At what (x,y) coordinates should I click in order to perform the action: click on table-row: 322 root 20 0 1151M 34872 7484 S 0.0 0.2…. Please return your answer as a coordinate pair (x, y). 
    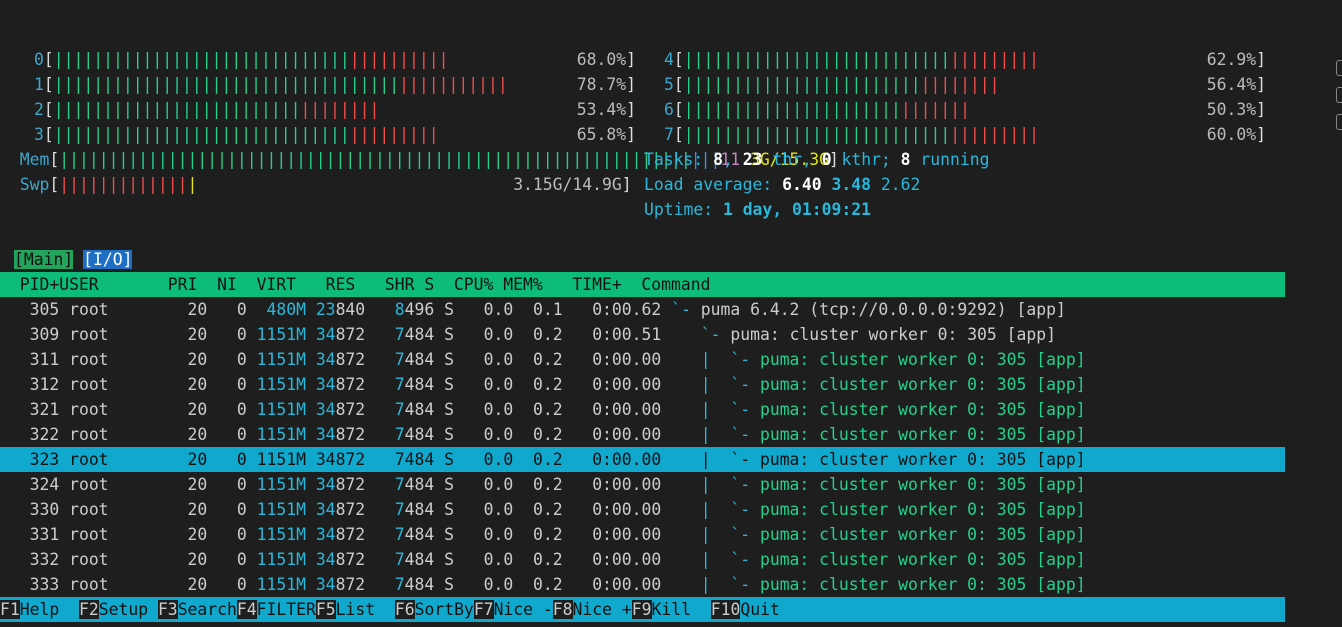
    Looking at the image, I should click on (642, 434).